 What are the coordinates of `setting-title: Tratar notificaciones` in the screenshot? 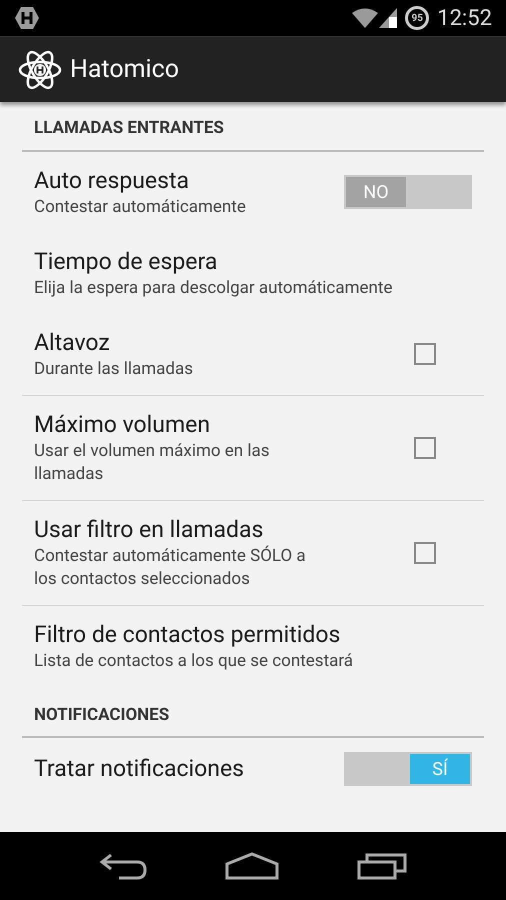 It's located at (183, 769).